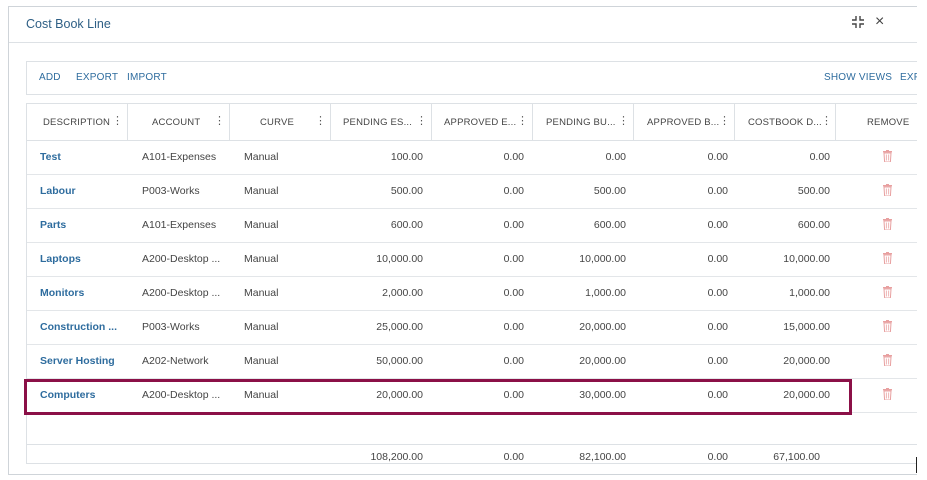 The height and width of the screenshot is (480, 927). I want to click on column-header-approved-budget: APPROVED B... ⋮, so click(684, 122).